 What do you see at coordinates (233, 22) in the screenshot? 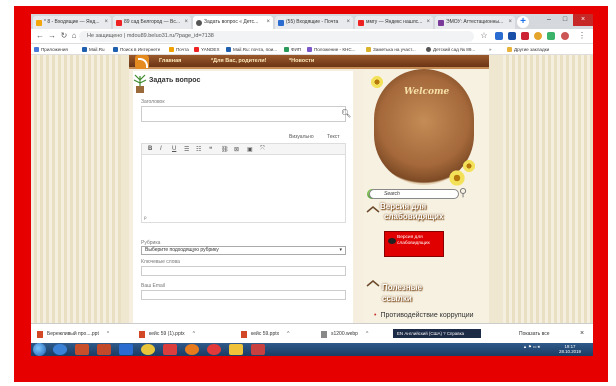
I see `tab-ask-question: Задать вопрос « Детс... ×` at bounding box center [233, 22].